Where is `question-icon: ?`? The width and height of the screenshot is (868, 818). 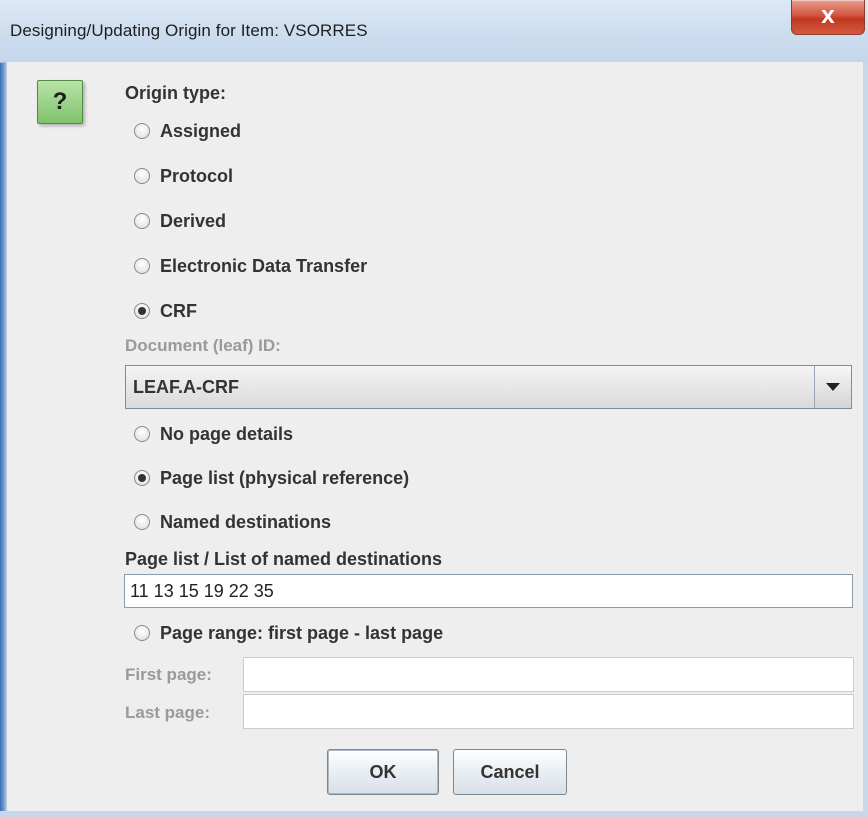 question-icon: ? is located at coordinates (60, 102).